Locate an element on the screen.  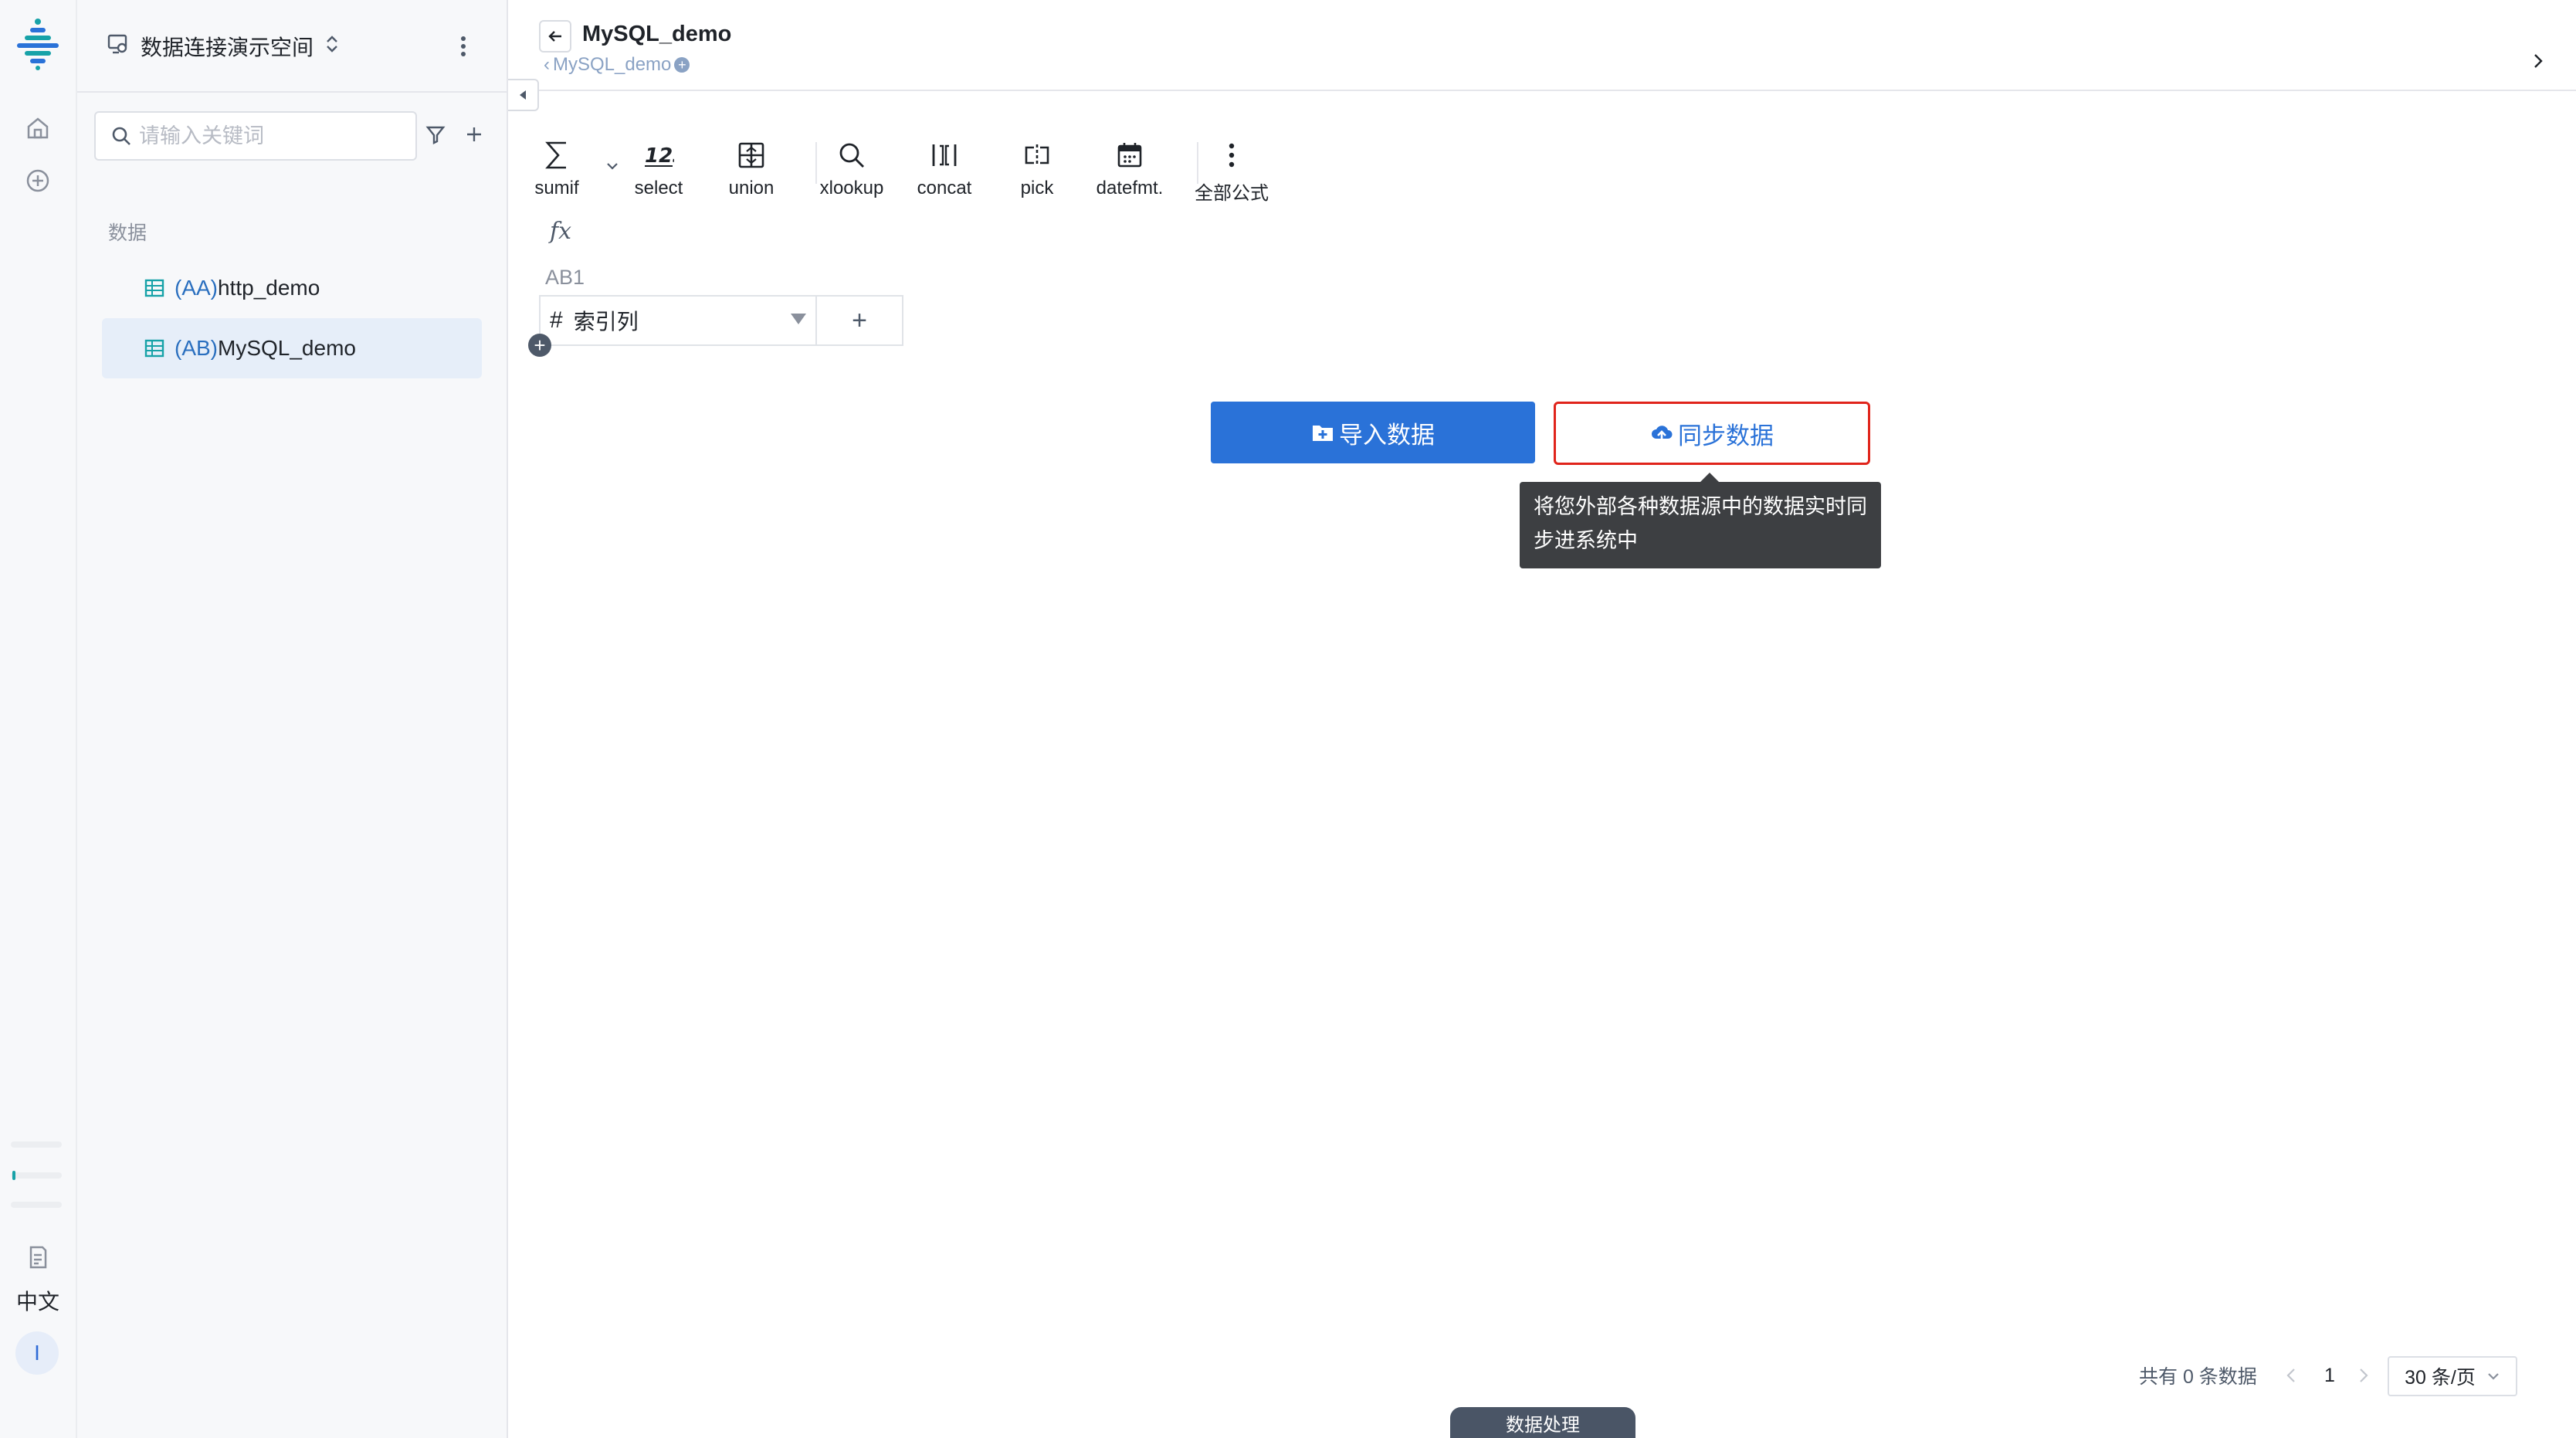
import-data-button: 导入数据 is located at coordinates (1373, 433).